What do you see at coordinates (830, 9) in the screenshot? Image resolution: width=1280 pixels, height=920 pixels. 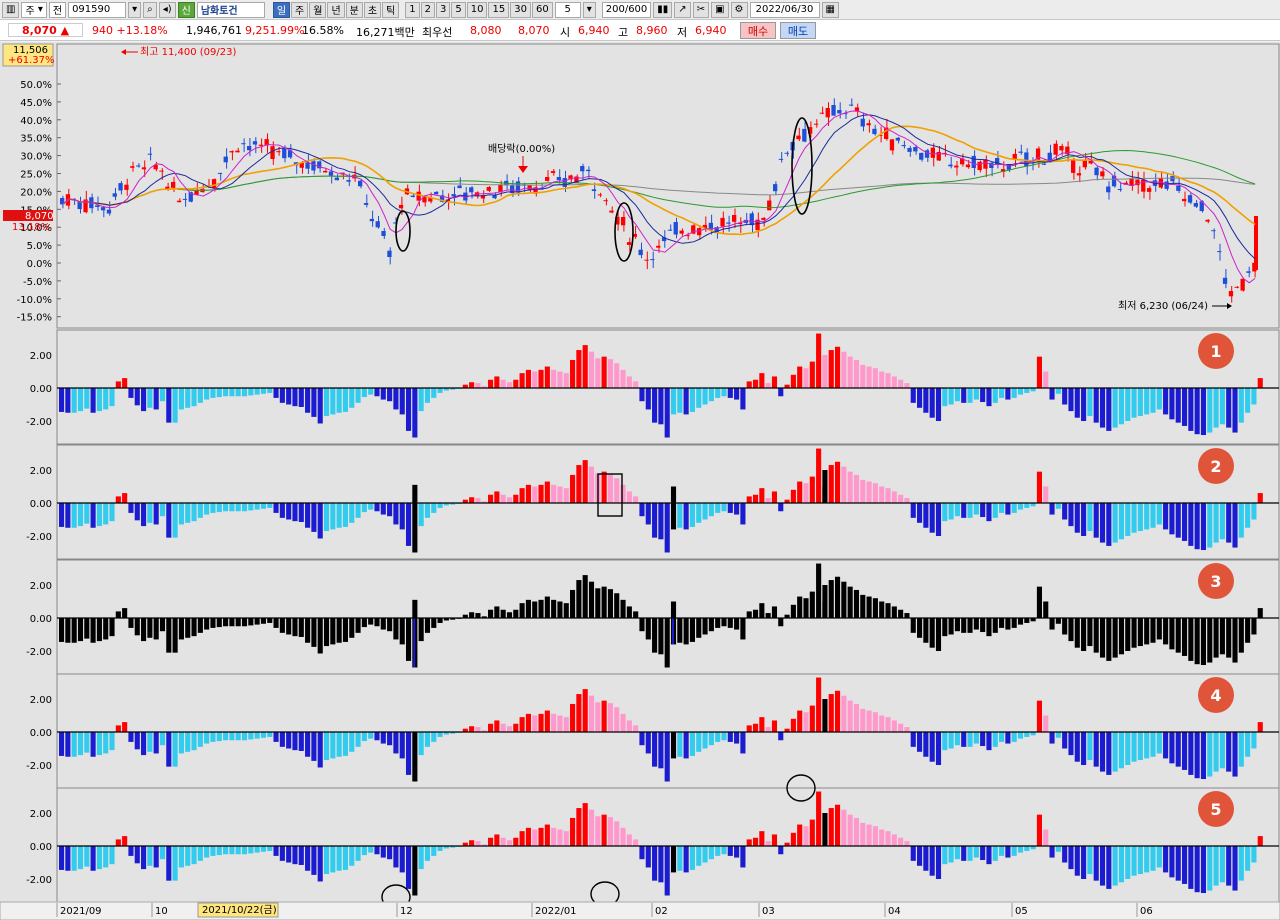 I see `calendar-icon: ▦` at bounding box center [830, 9].